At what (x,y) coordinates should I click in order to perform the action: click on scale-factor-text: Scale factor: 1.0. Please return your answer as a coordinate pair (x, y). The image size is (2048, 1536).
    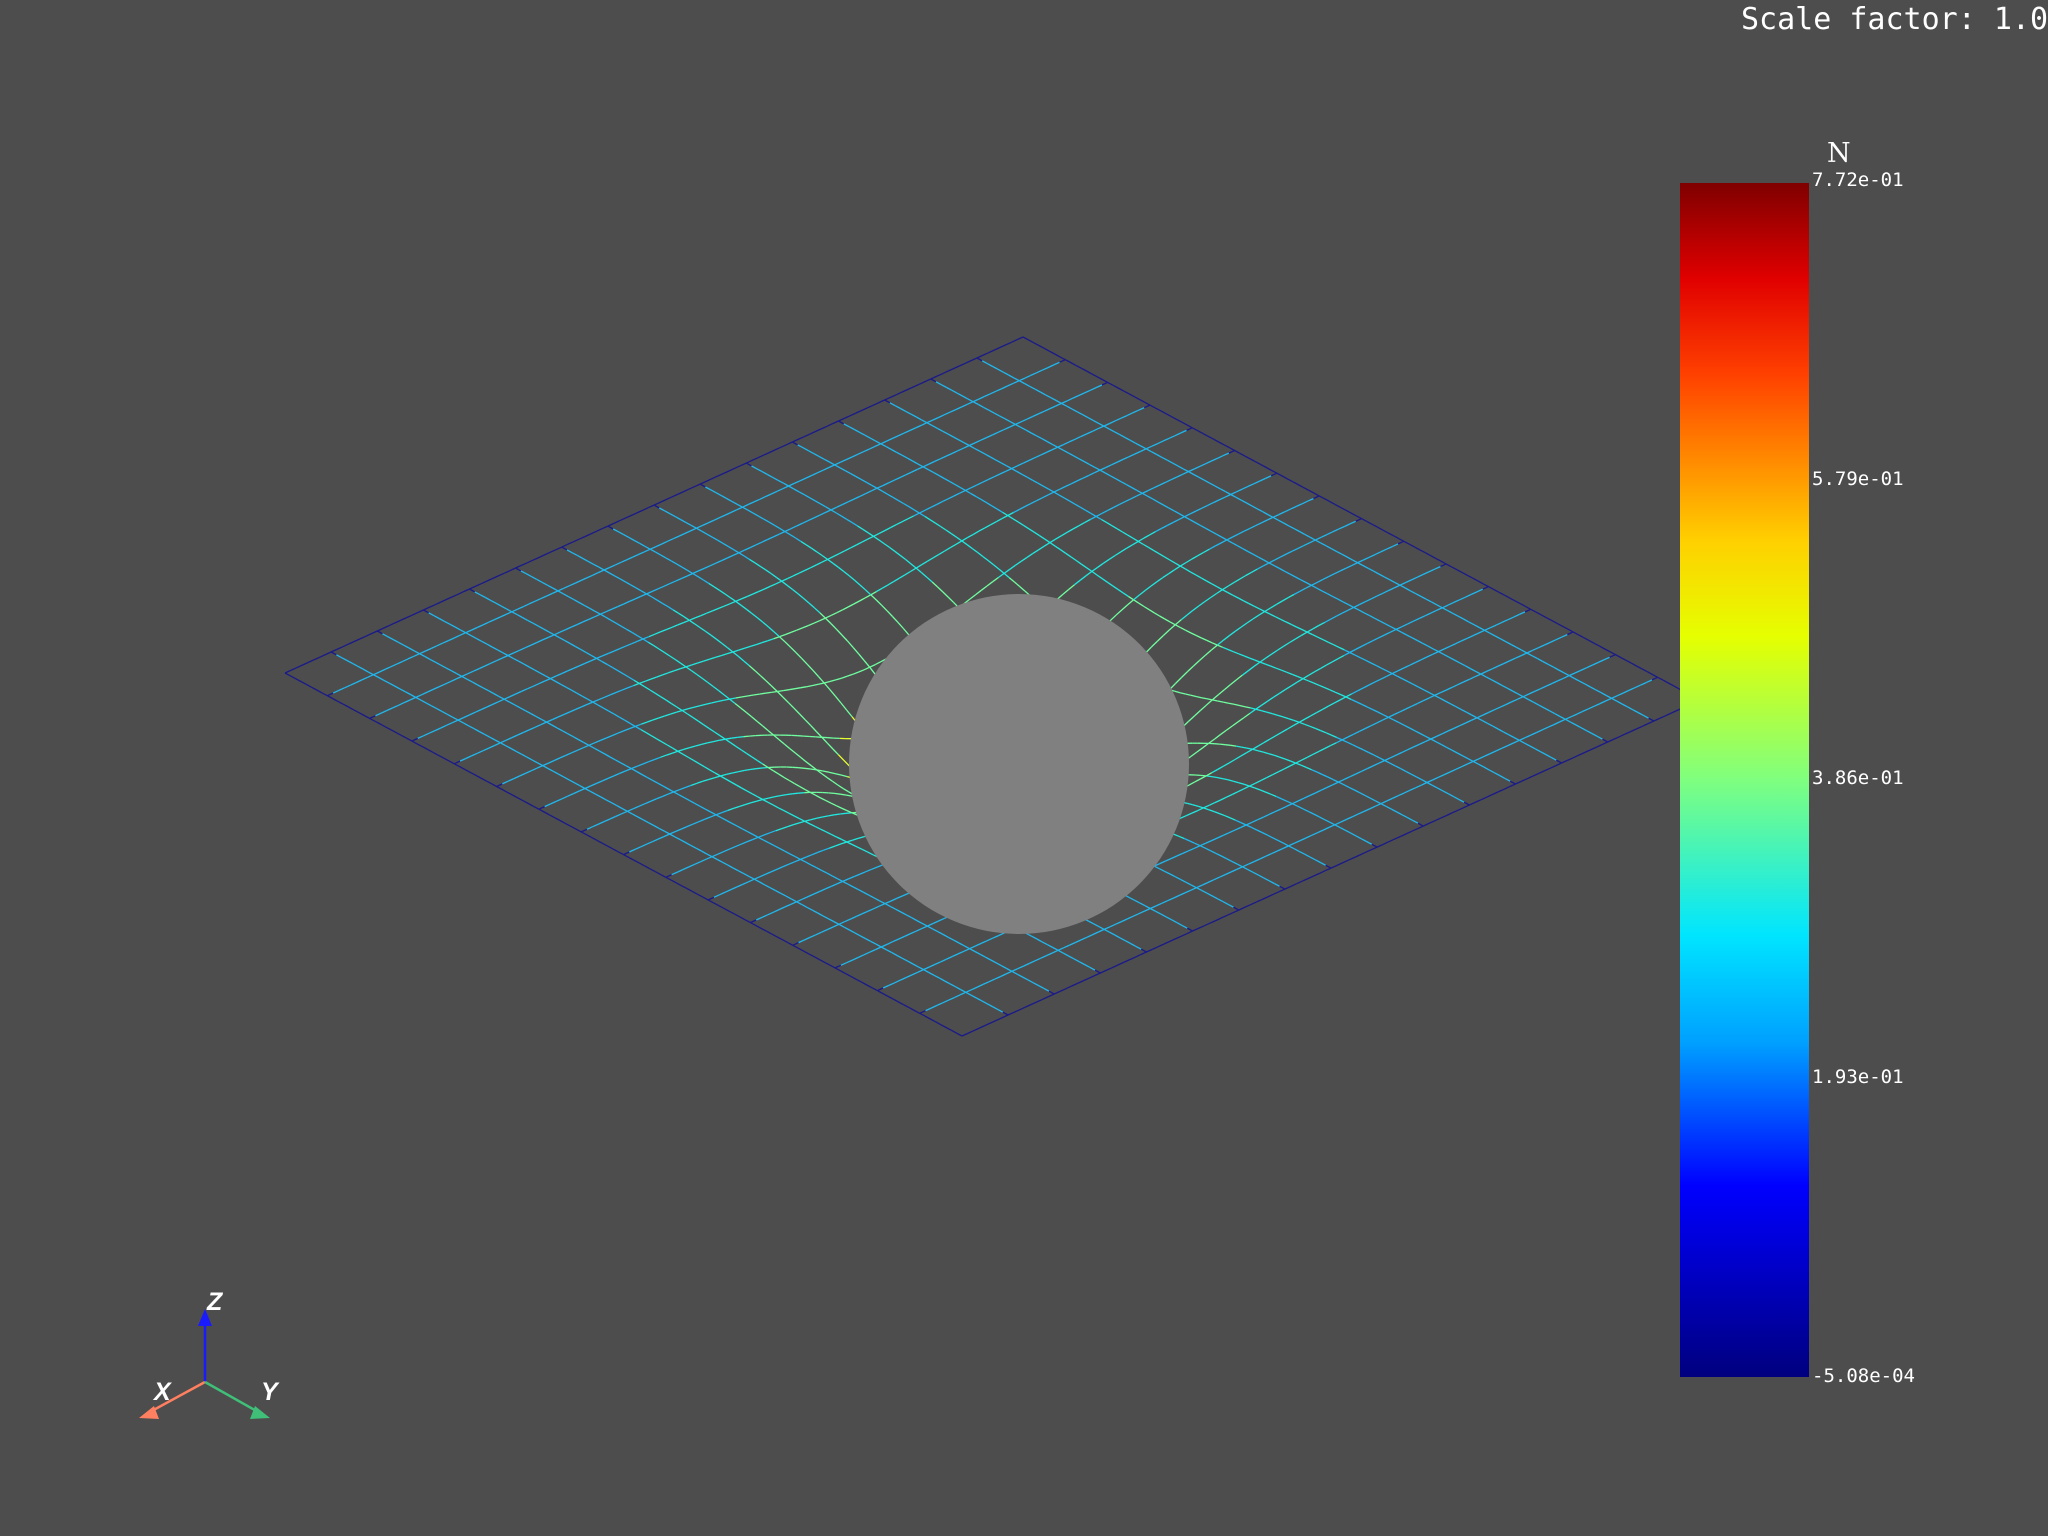
    Looking at the image, I should click on (1894, 19).